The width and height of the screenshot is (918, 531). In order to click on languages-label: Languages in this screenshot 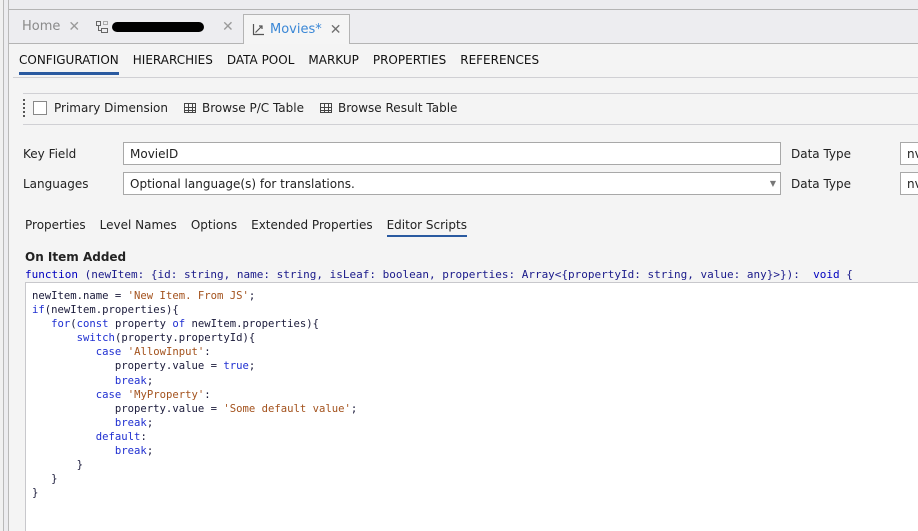, I will do `click(56, 184)`.